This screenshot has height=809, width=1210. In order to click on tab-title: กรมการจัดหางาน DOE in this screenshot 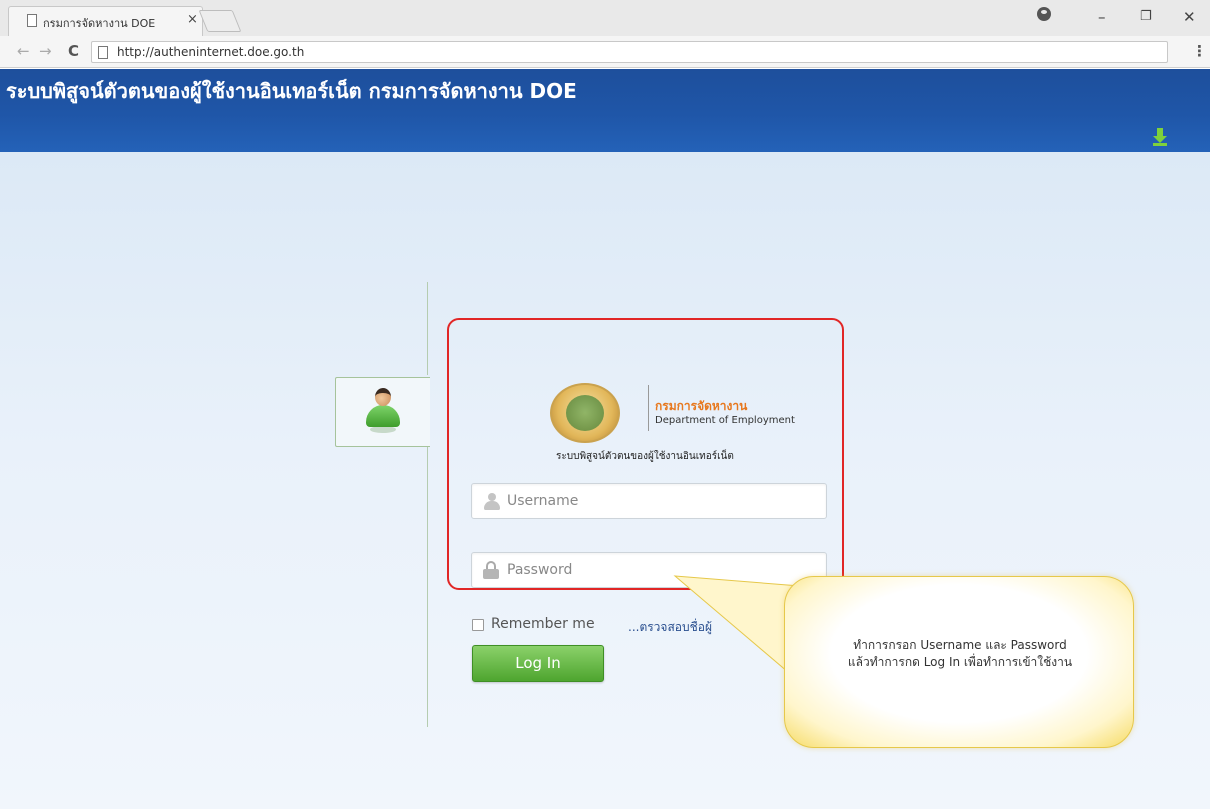, I will do `click(99, 23)`.